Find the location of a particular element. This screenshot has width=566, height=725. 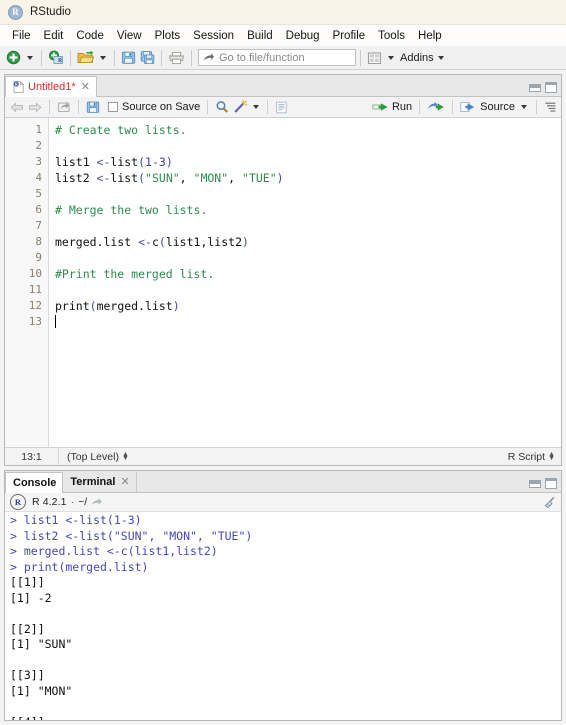

code-tools-caret-icon is located at coordinates (256, 107).